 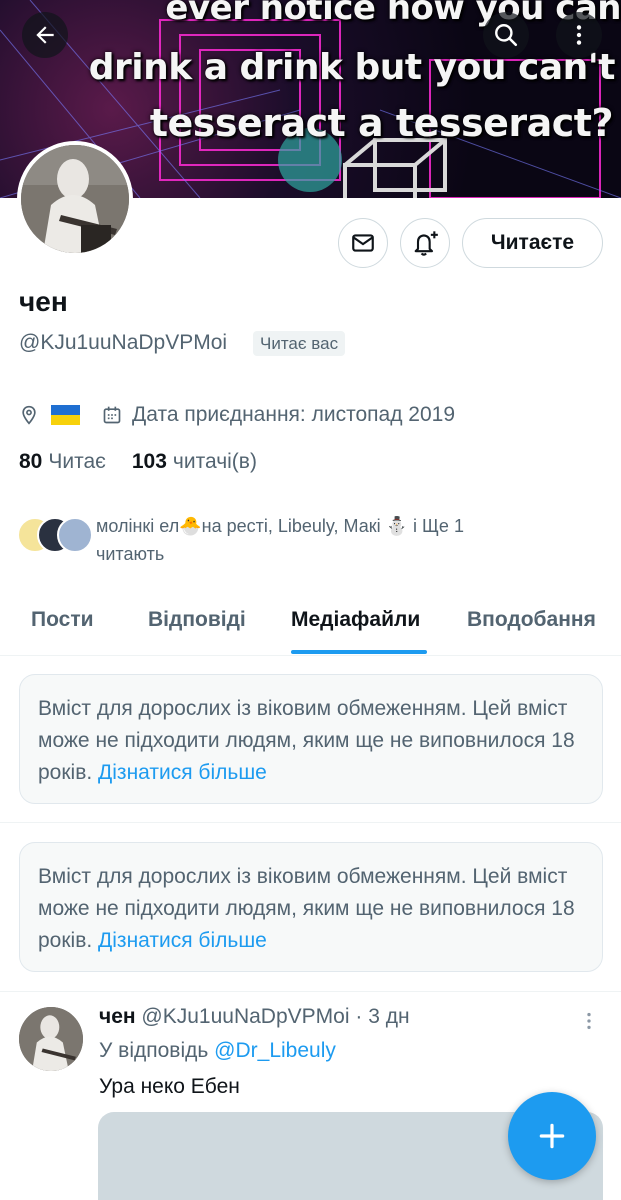 What do you see at coordinates (531, 620) in the screenshot?
I see `tab-likes: Вподобання` at bounding box center [531, 620].